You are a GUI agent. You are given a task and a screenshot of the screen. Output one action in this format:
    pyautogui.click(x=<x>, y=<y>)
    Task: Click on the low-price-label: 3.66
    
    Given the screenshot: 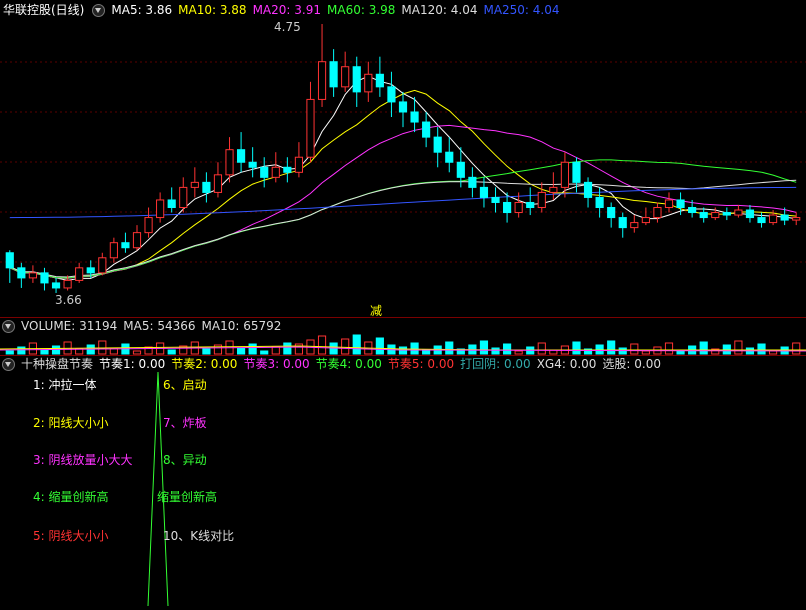 What is the action you would take?
    pyautogui.click(x=68, y=300)
    